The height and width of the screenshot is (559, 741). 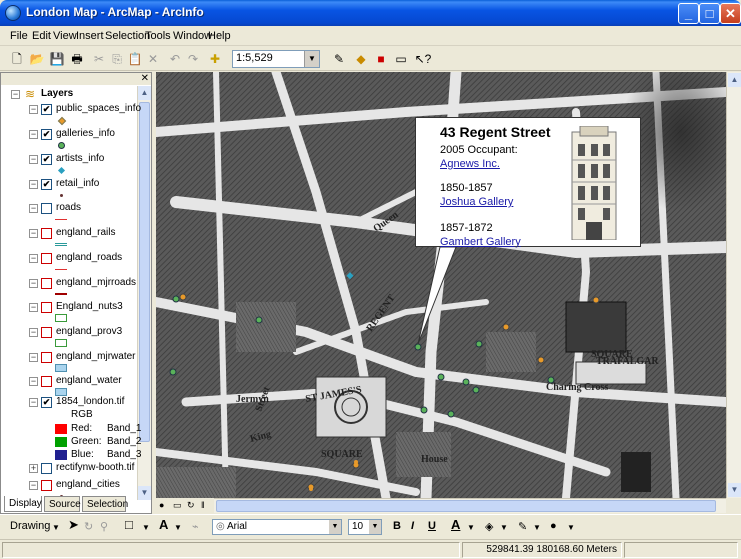 I want to click on layer-row: − retail_info, so click(x=69, y=184).